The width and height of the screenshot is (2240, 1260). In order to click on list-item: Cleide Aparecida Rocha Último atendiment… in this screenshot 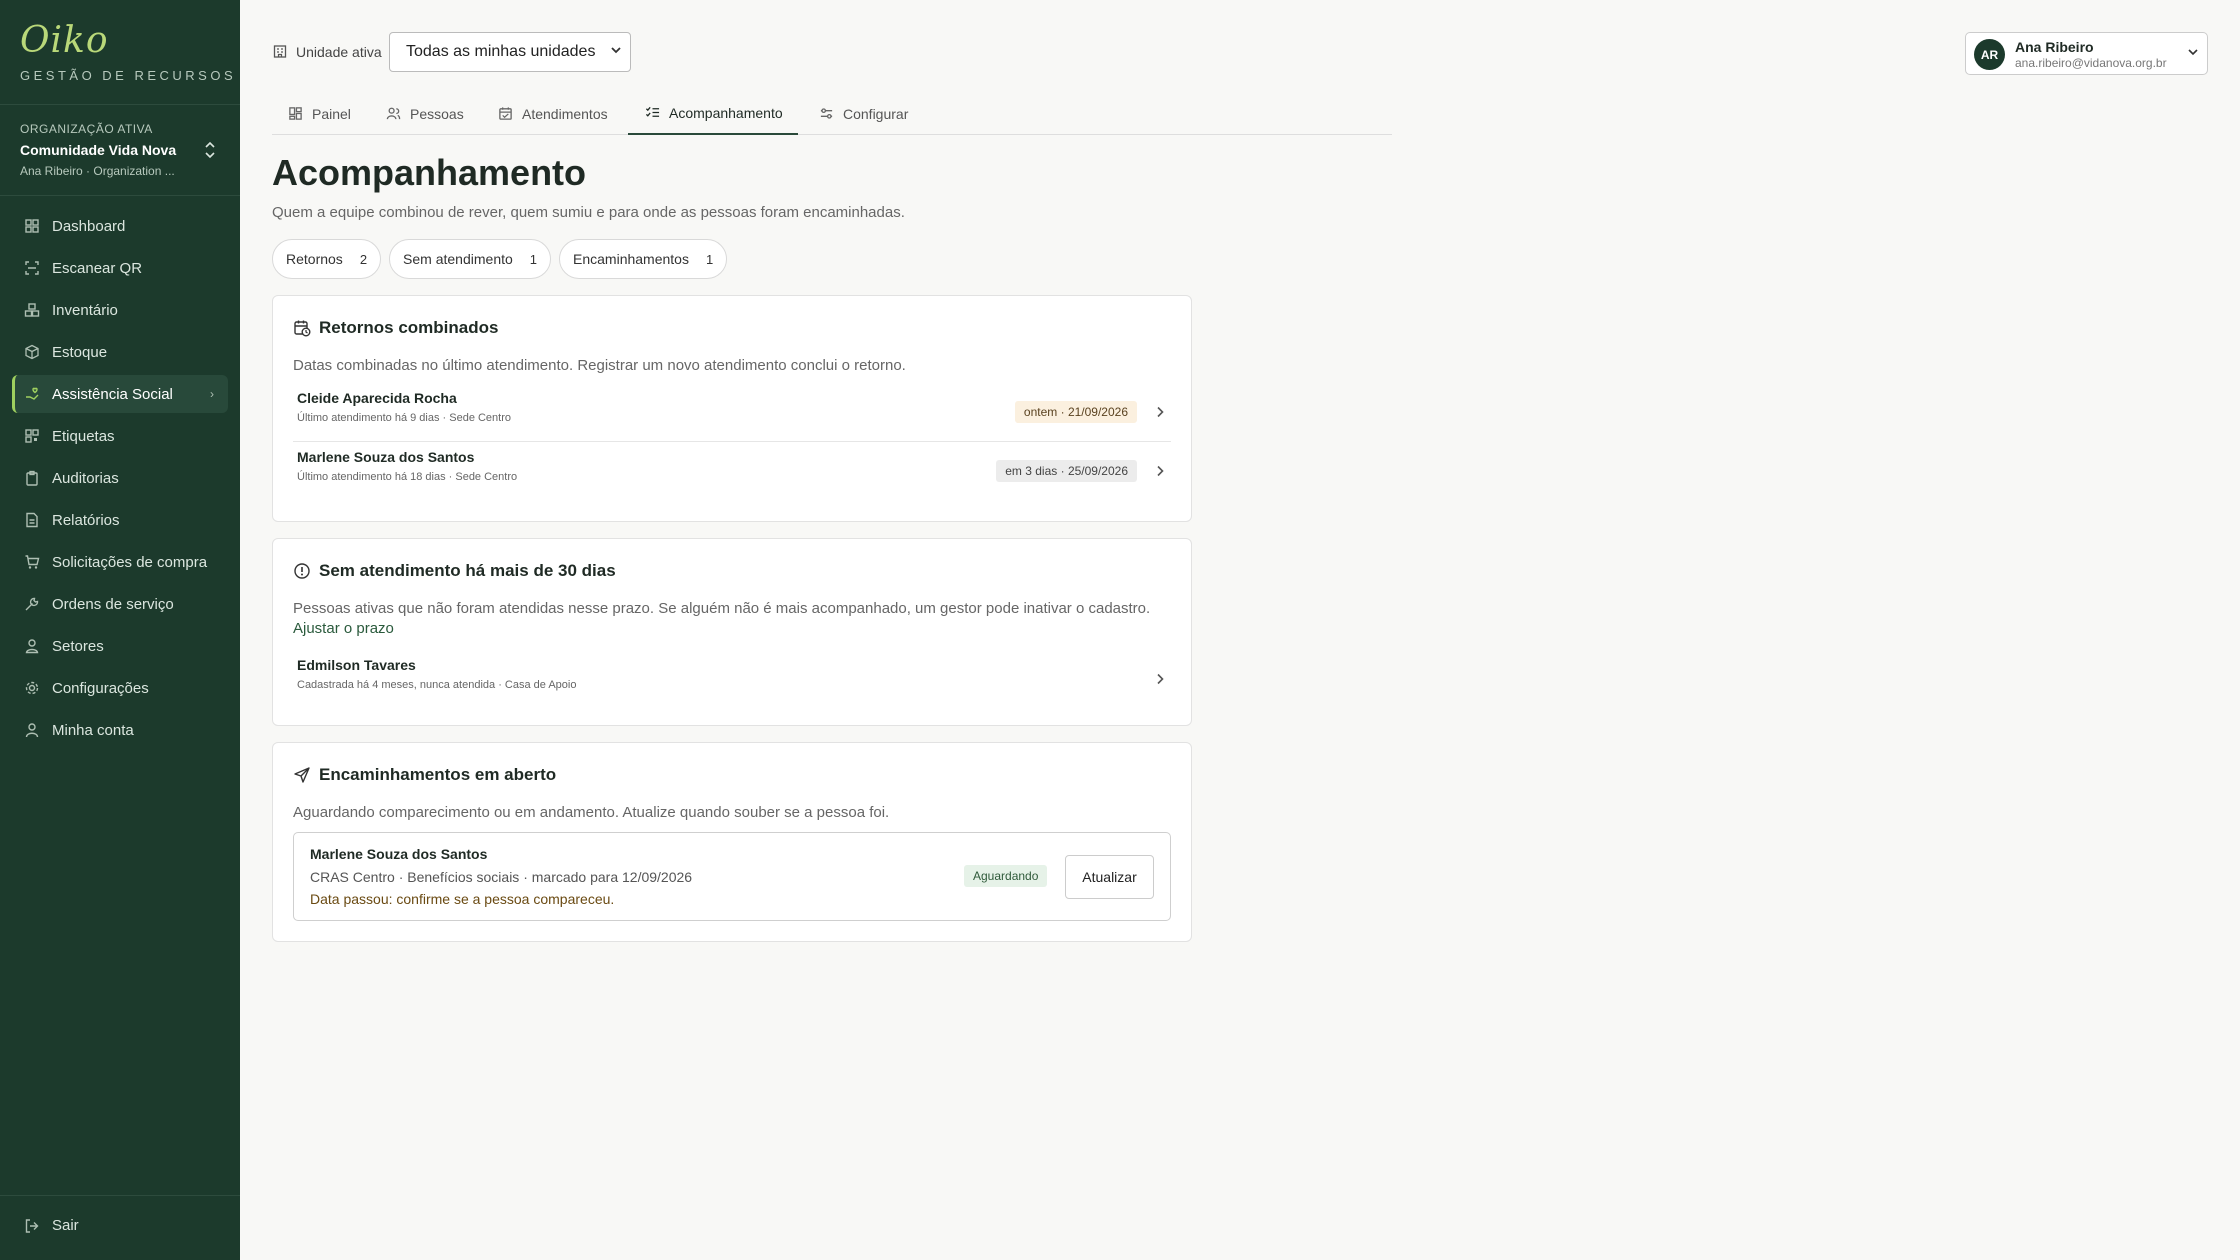, I will do `click(732, 413)`.